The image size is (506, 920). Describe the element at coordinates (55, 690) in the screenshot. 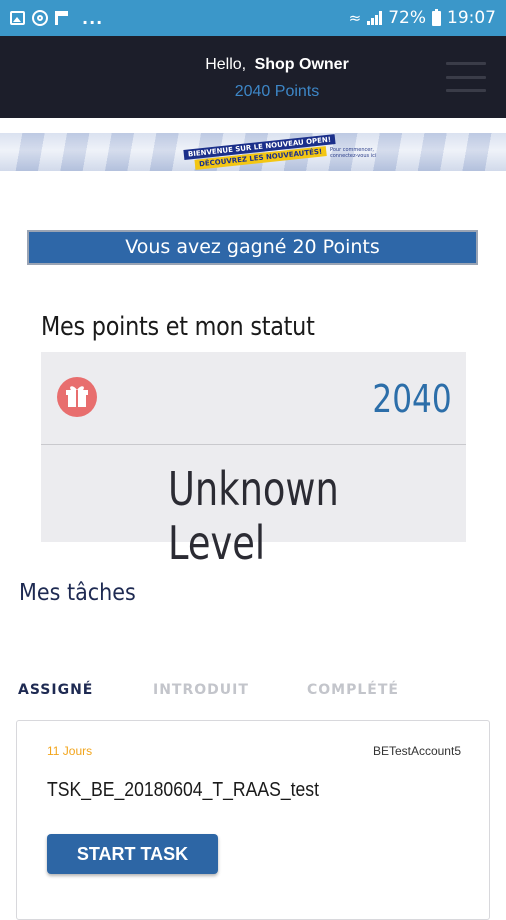

I see `tab-assigned: ASSIGNÉ` at that location.